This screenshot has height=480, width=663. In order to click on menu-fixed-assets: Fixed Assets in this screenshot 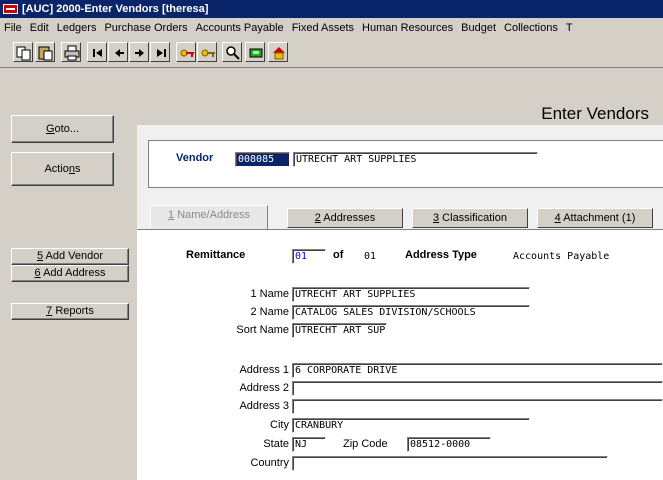, I will do `click(323, 28)`.